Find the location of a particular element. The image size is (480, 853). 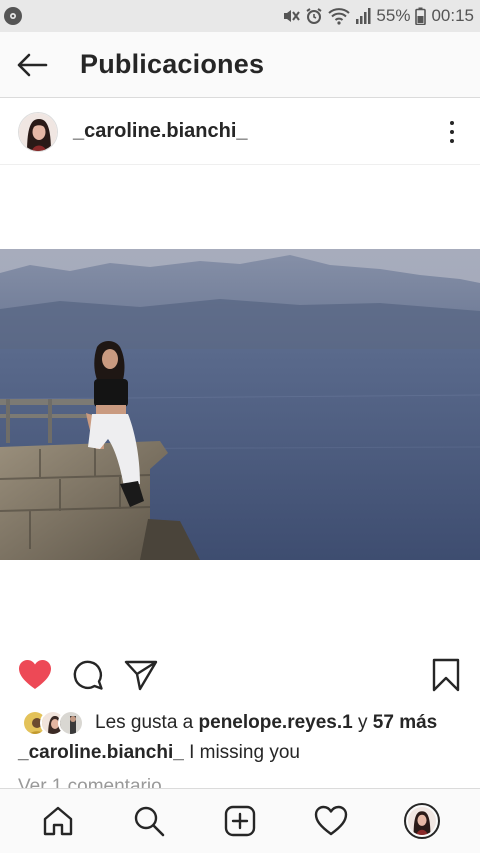

post-header: _caroline.bianchi_ is located at coordinates (240, 132).